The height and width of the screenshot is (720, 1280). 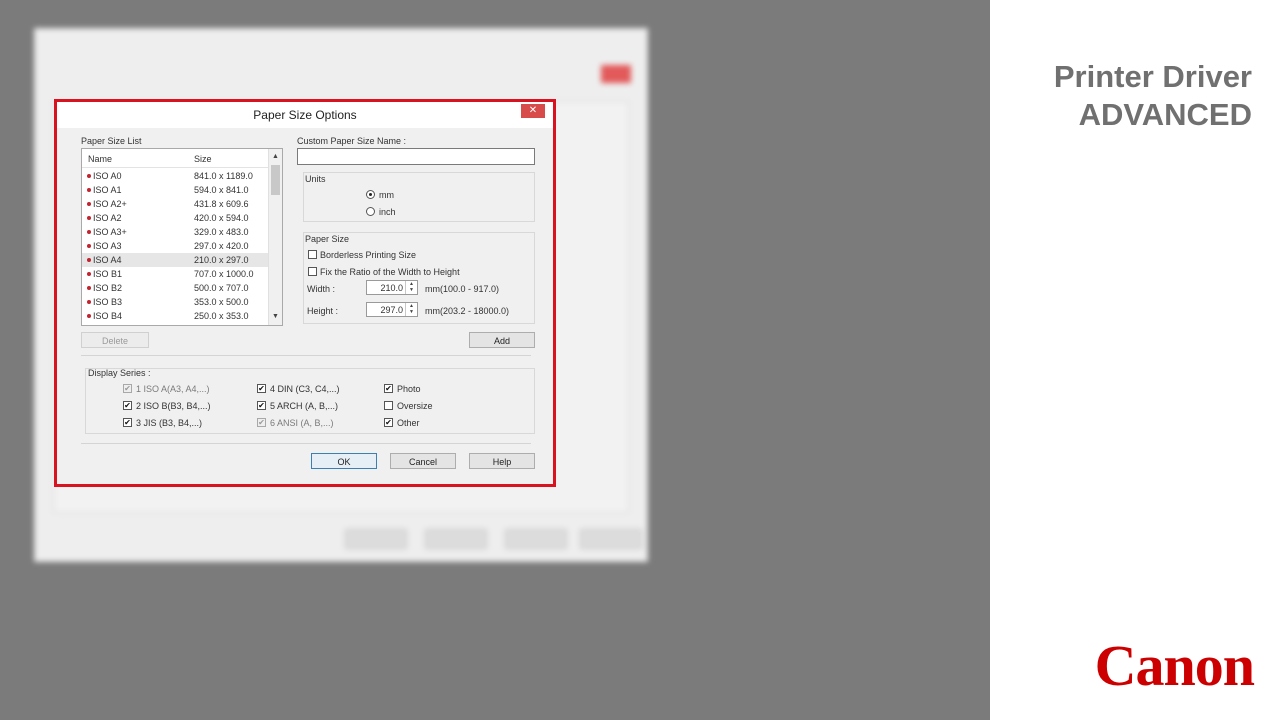 I want to click on height-spinner: 297.0 ▲ ▼, so click(x=392, y=309).